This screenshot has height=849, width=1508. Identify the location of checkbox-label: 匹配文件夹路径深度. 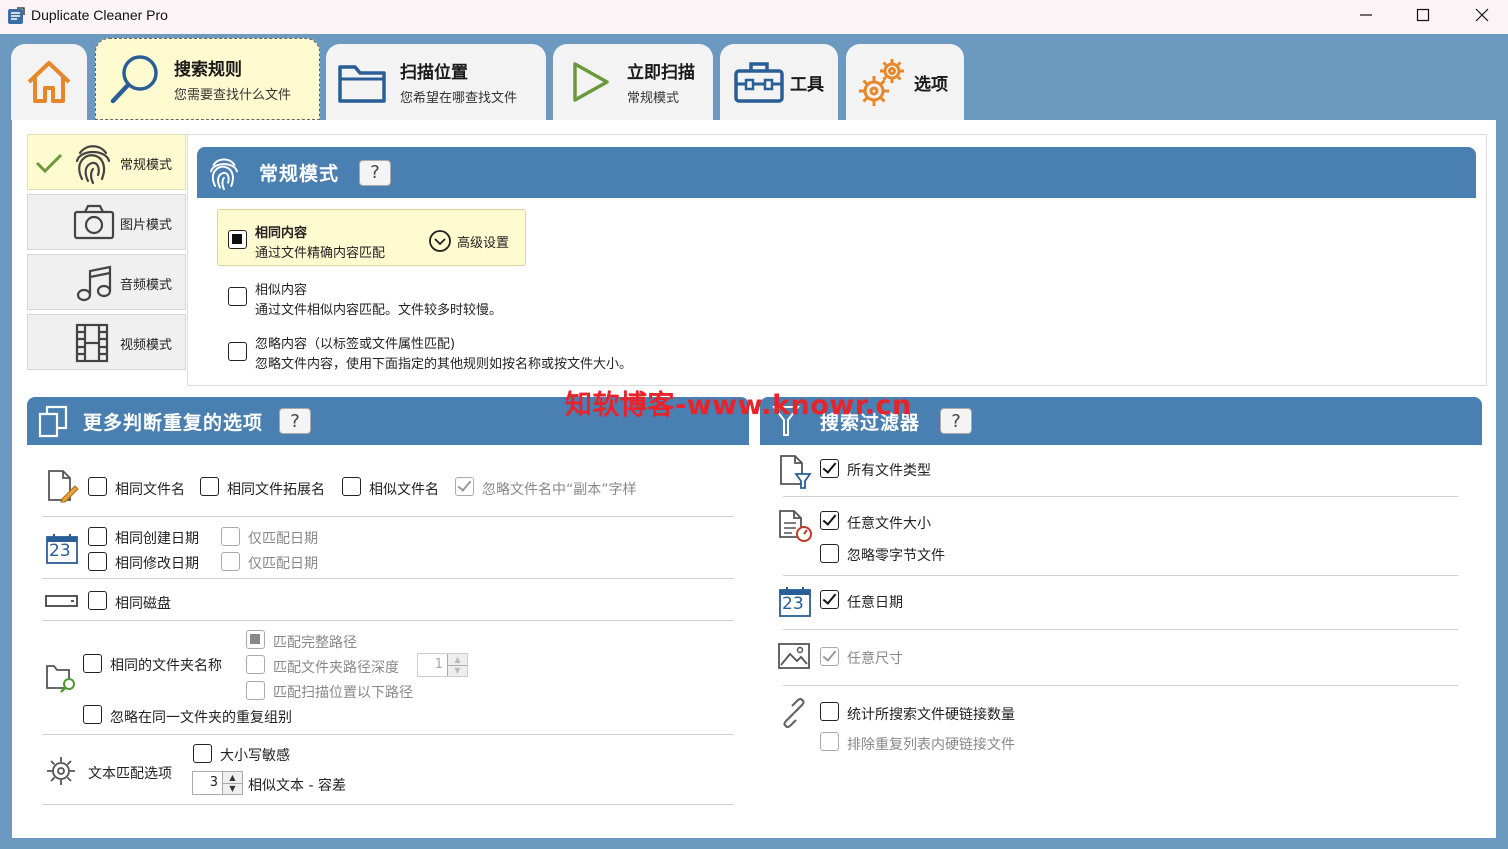
(336, 668).